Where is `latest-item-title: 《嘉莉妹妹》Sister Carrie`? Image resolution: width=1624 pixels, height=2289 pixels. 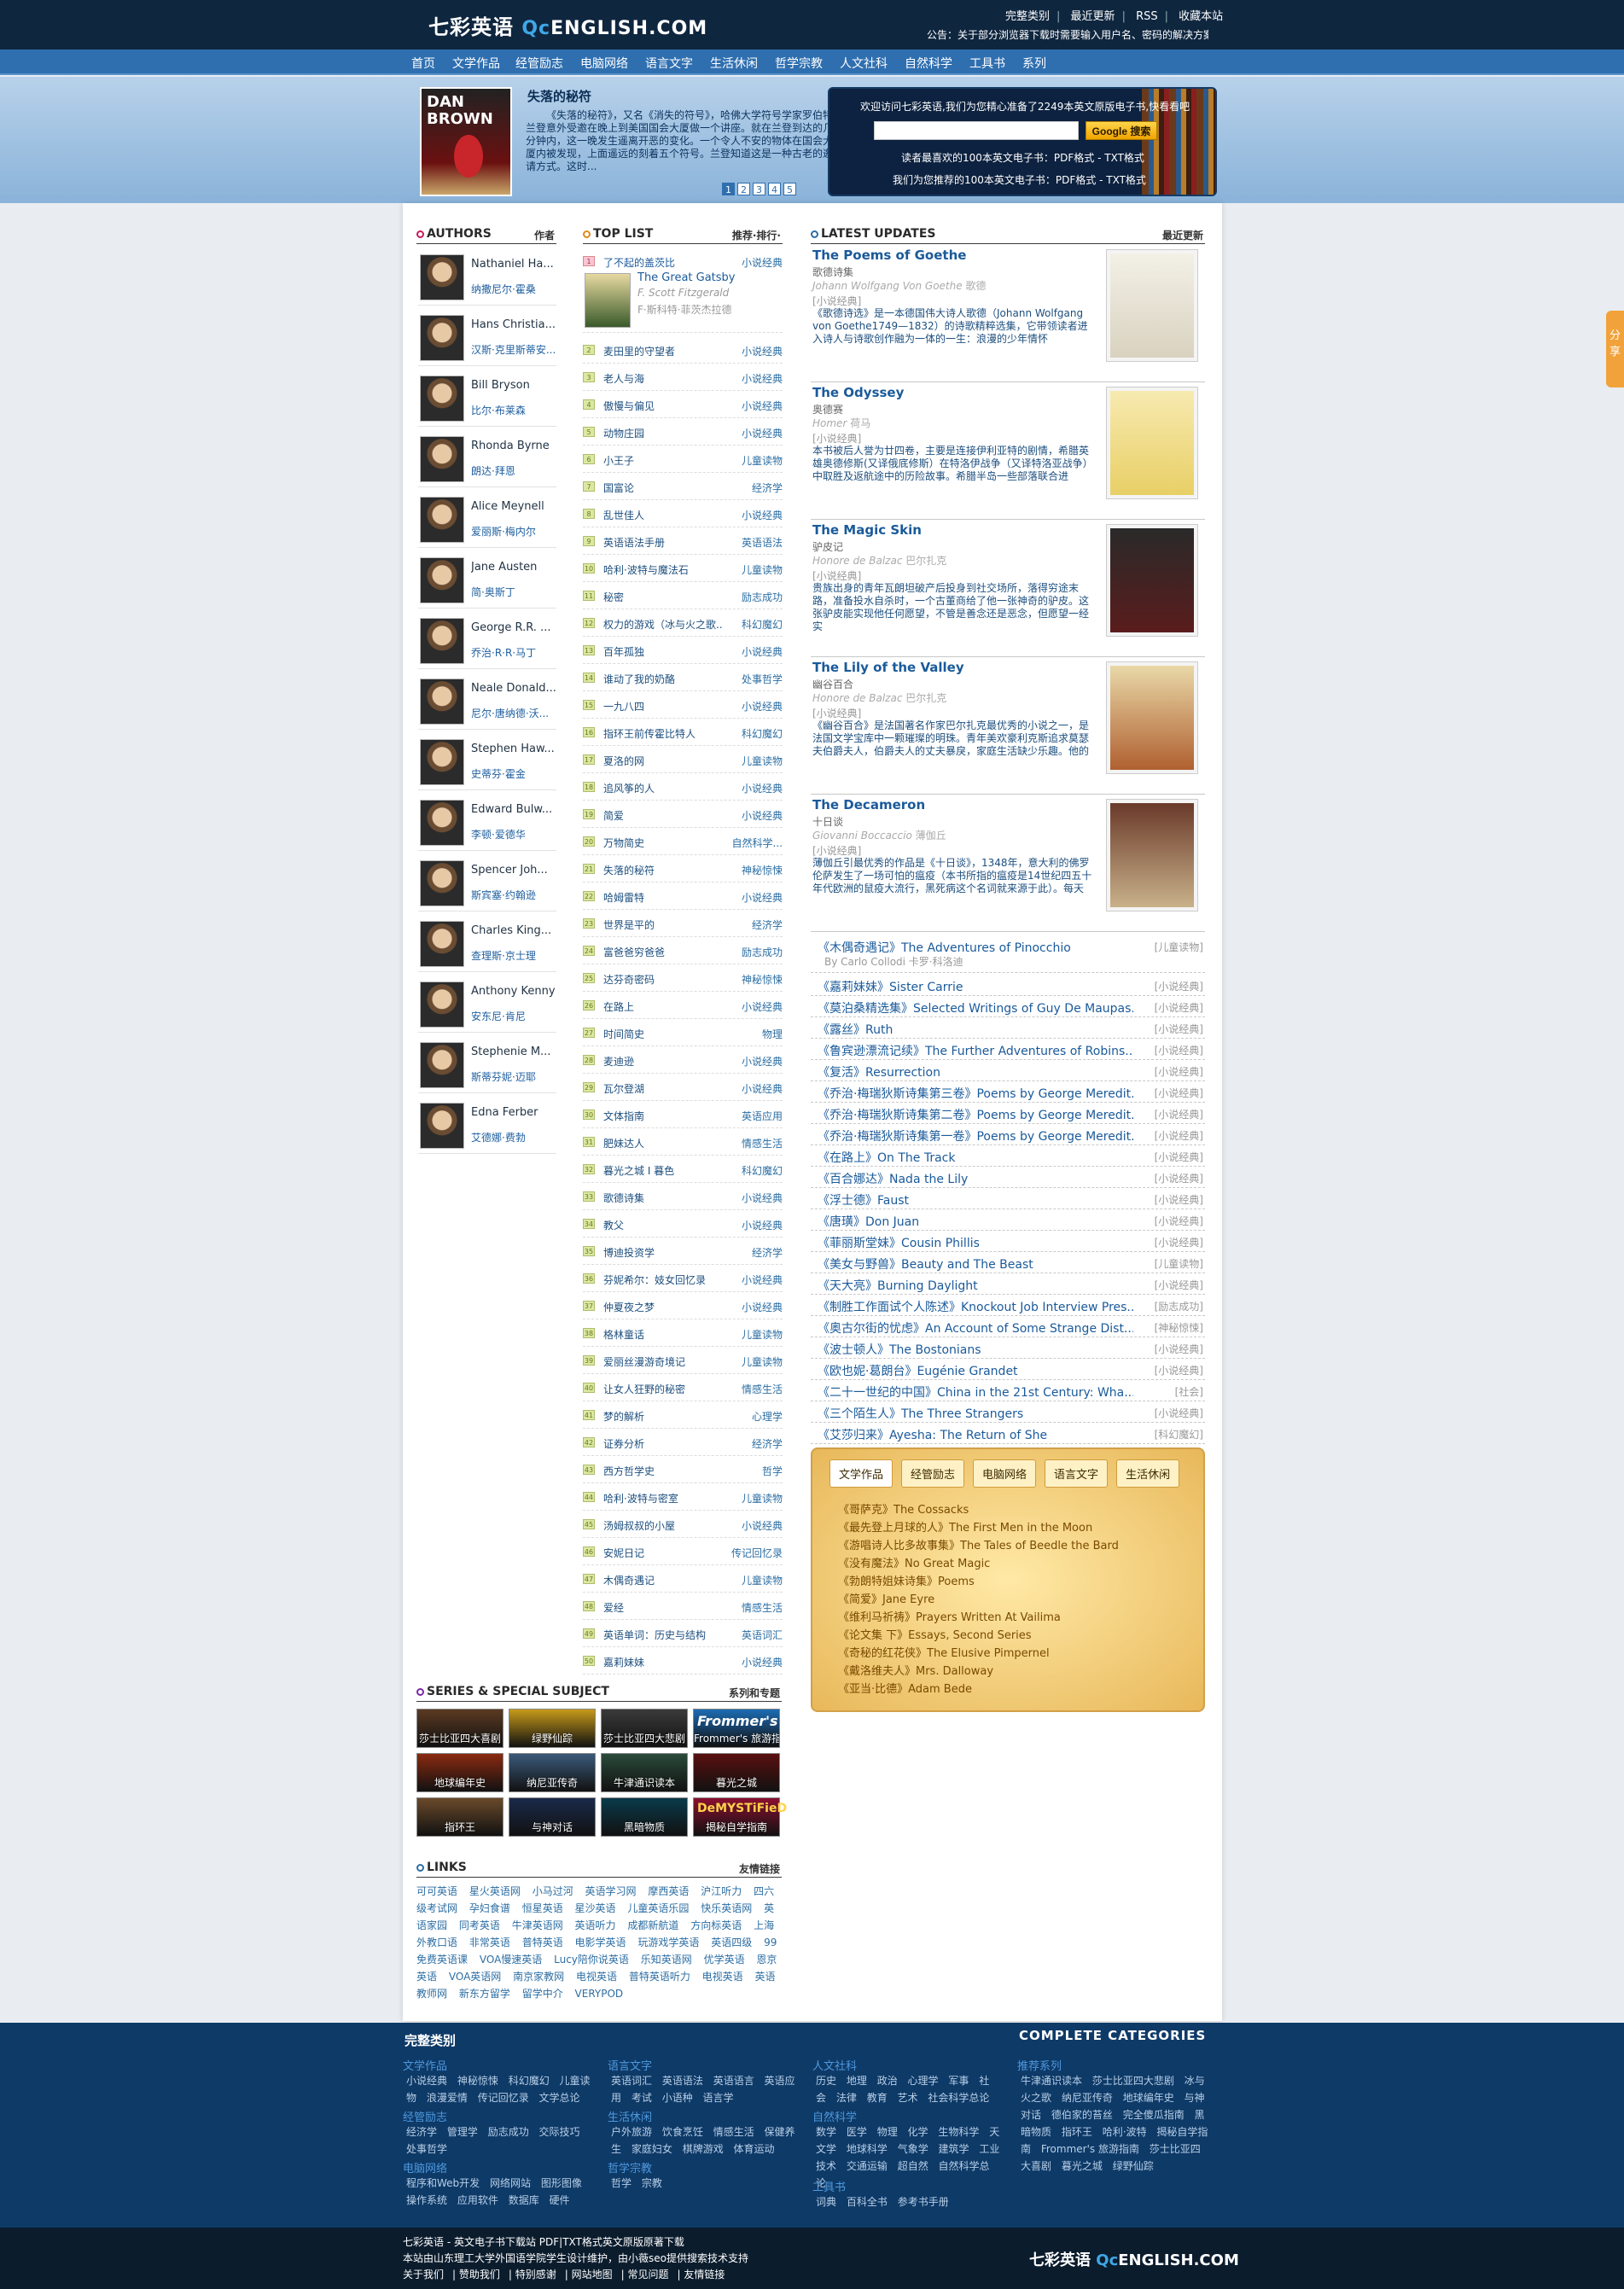 latest-item-title: 《嘉莉妹妹》Sister Carrie is located at coordinates (976, 986).